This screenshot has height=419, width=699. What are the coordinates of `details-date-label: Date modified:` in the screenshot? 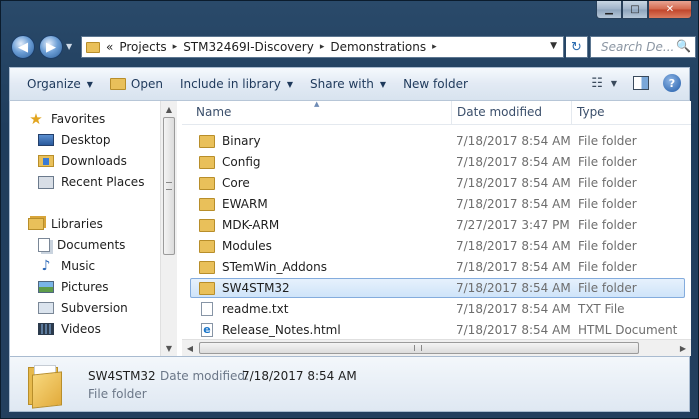 It's located at (205, 376).